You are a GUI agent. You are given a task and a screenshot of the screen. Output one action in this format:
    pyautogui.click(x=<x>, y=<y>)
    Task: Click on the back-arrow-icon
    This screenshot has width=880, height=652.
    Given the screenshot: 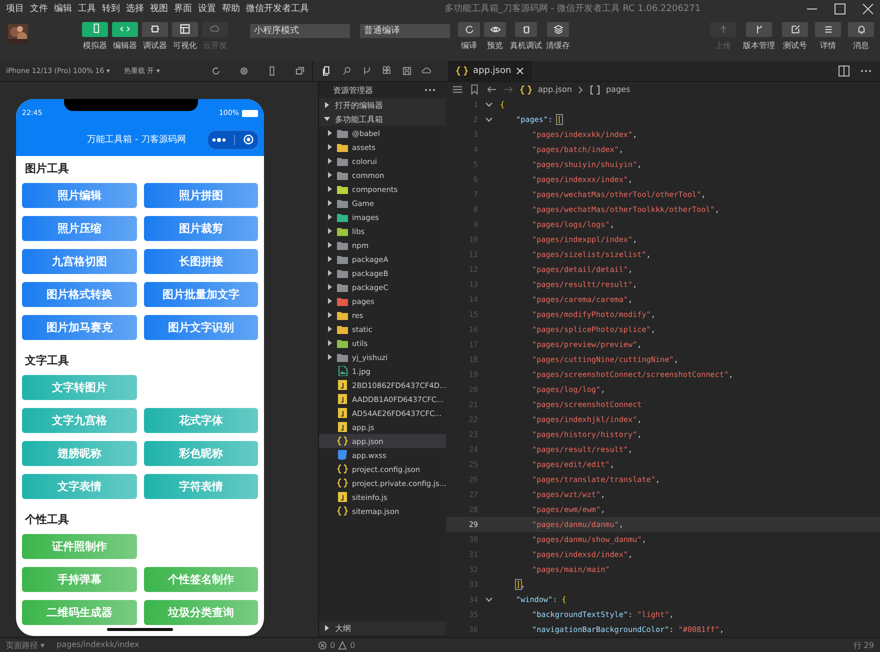 What is the action you would take?
    pyautogui.click(x=491, y=90)
    